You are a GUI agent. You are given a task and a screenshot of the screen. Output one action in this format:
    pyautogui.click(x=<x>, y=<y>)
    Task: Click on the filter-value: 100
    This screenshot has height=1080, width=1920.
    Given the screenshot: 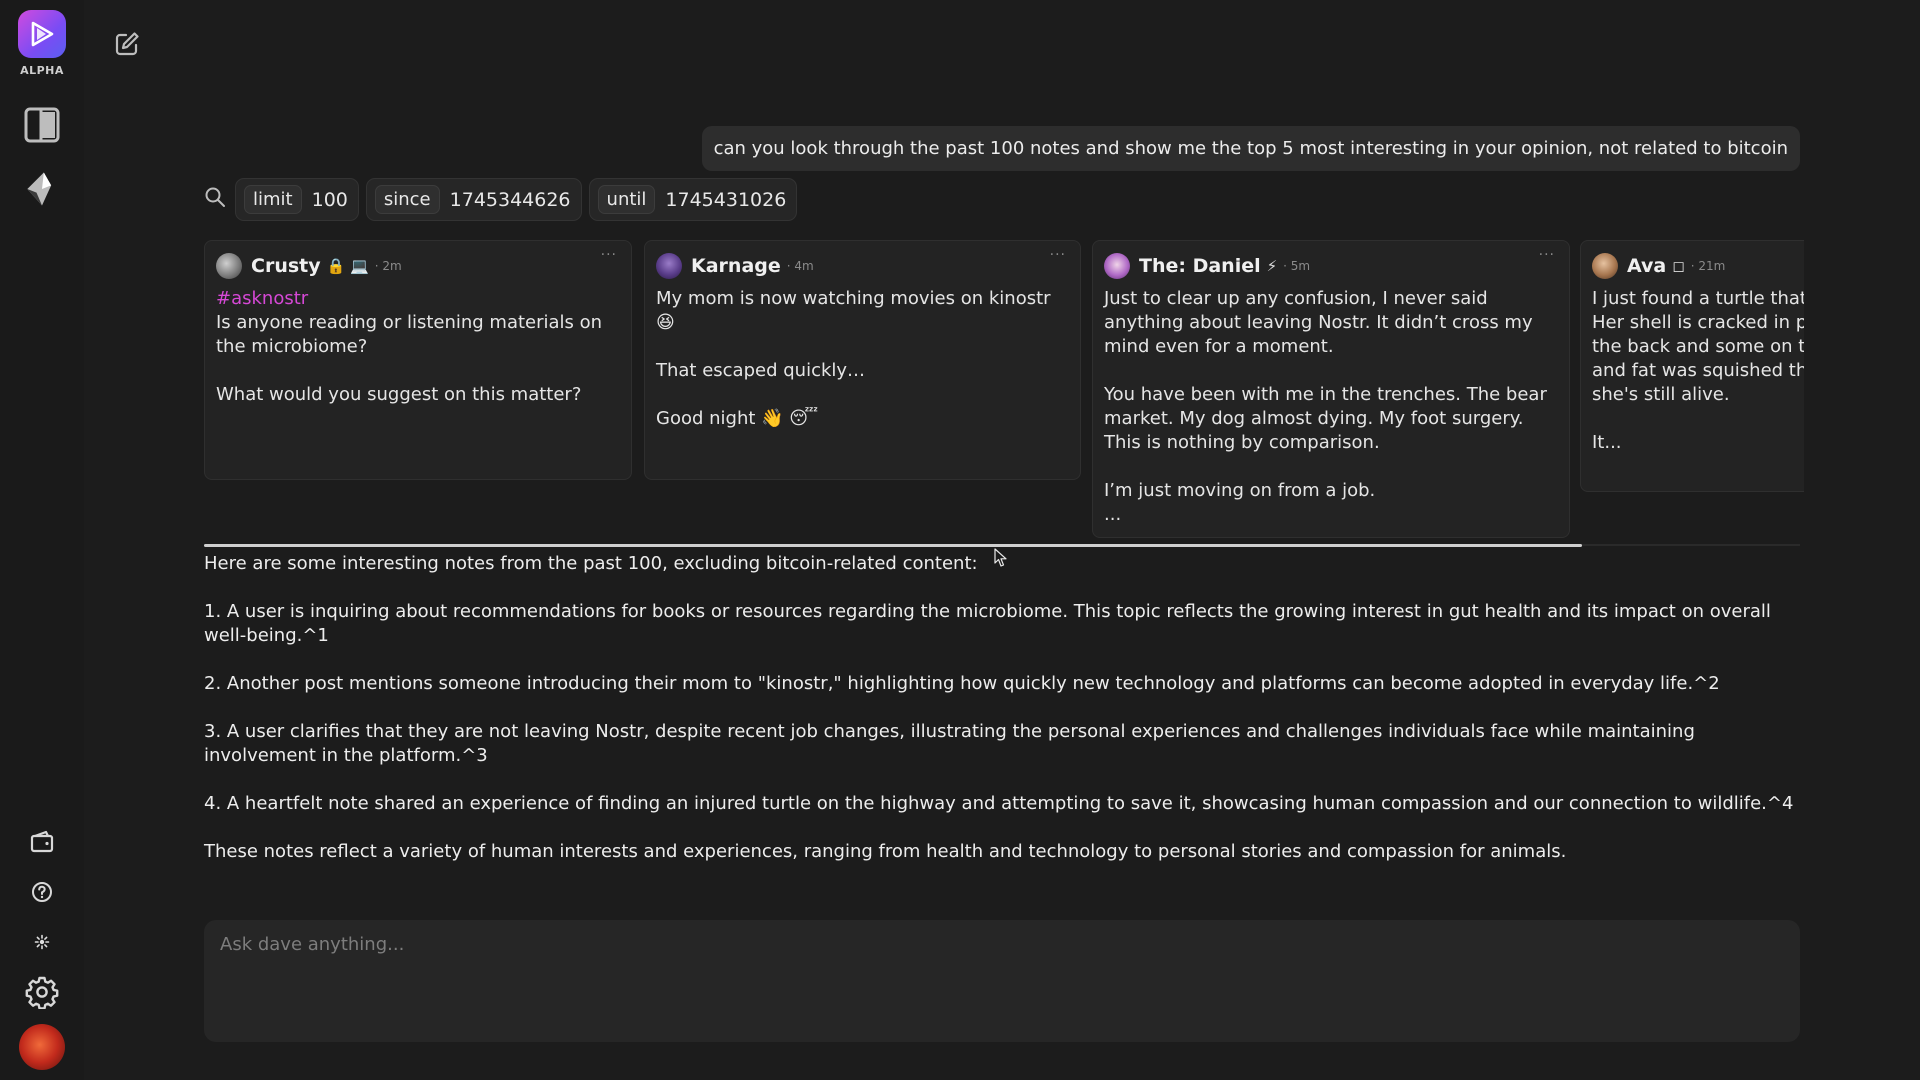 What is the action you would take?
    pyautogui.click(x=329, y=199)
    